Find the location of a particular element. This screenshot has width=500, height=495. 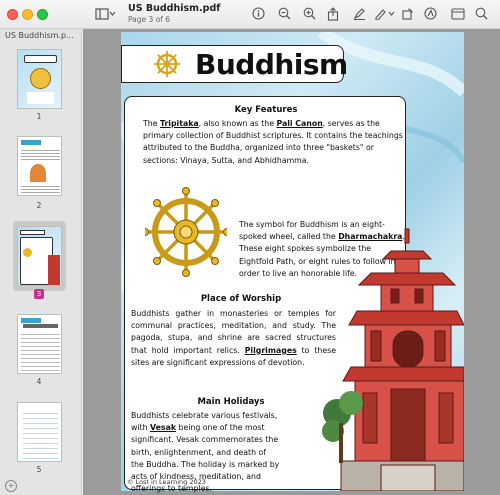

sidebar-options-button: + is located at coordinates (11, 486).